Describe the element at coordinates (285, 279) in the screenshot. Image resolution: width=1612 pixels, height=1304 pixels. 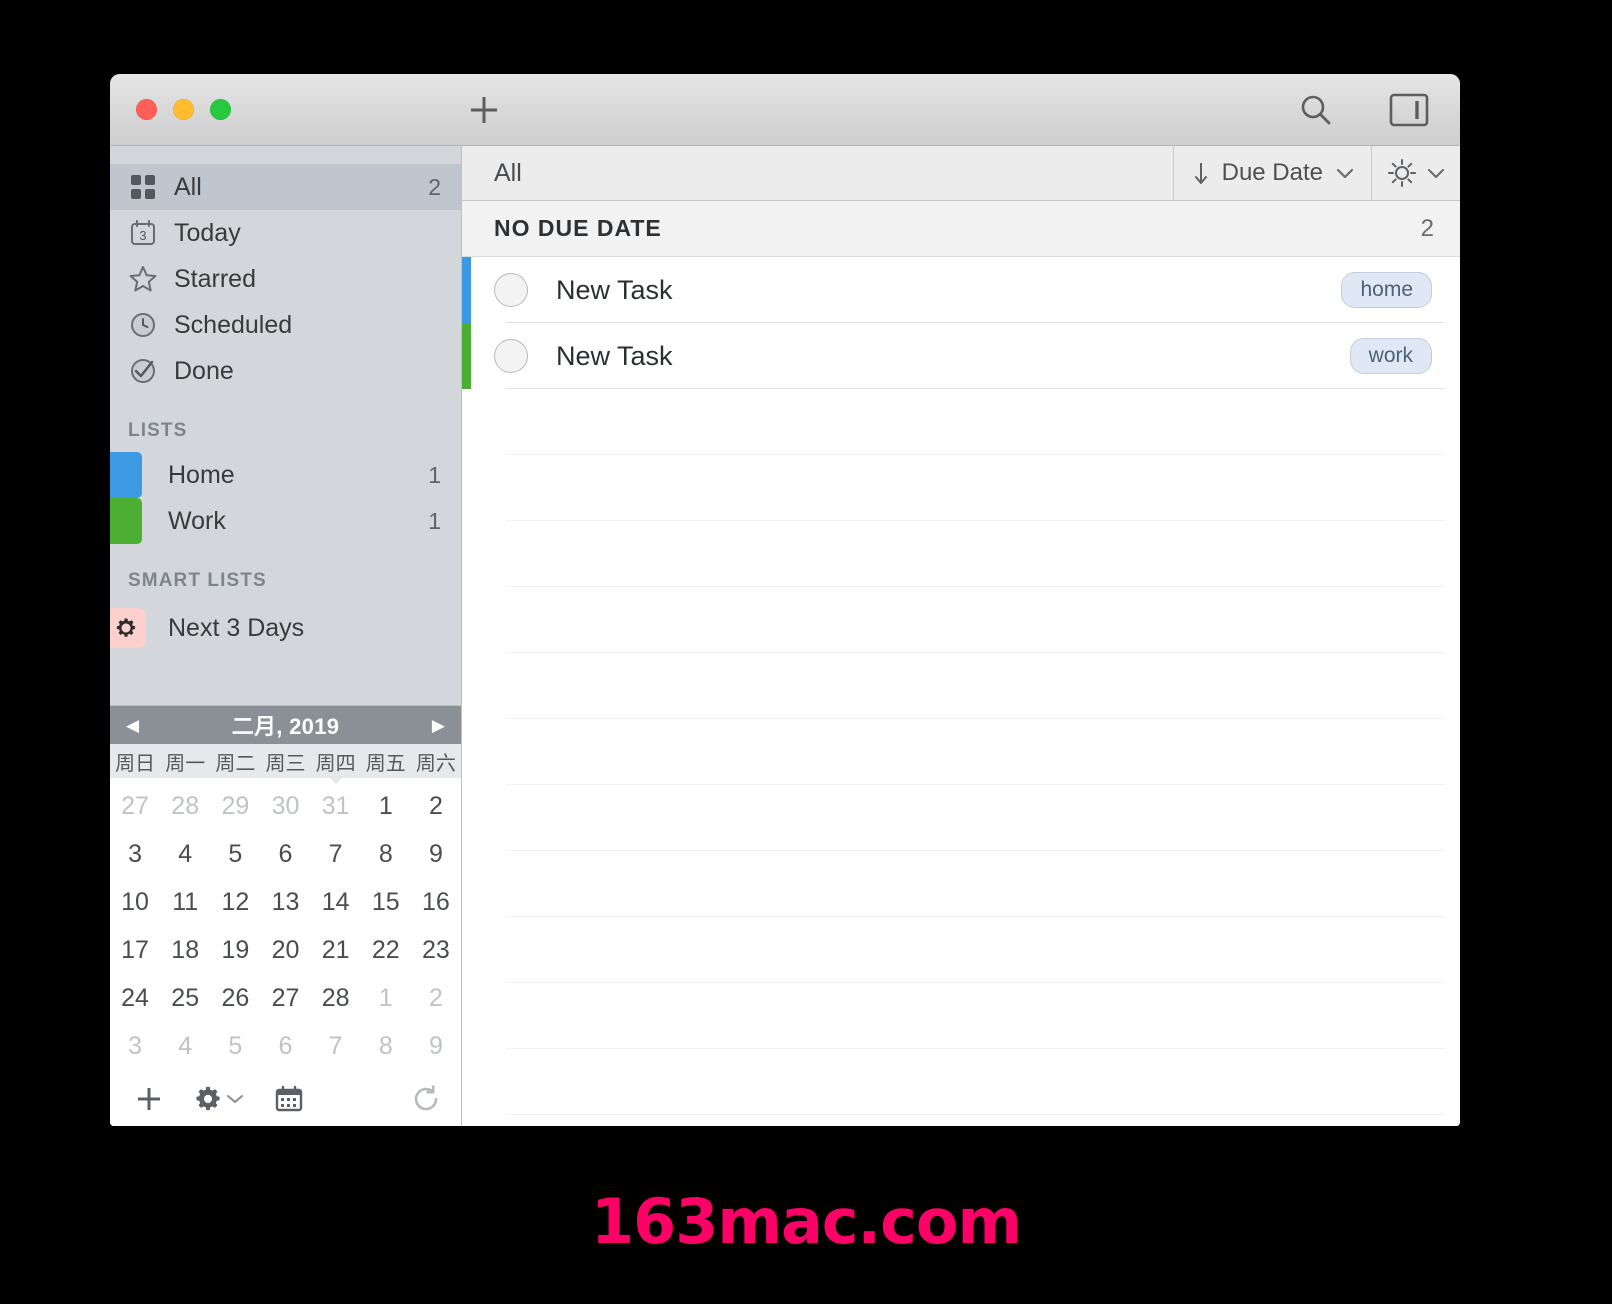
I see `sidebar-item-starred: Starred` at that location.